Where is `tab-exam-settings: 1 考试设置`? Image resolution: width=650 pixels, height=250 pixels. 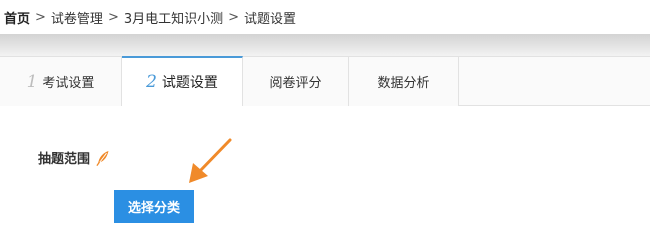 tab-exam-settings: 1 考试设置 is located at coordinates (61, 81).